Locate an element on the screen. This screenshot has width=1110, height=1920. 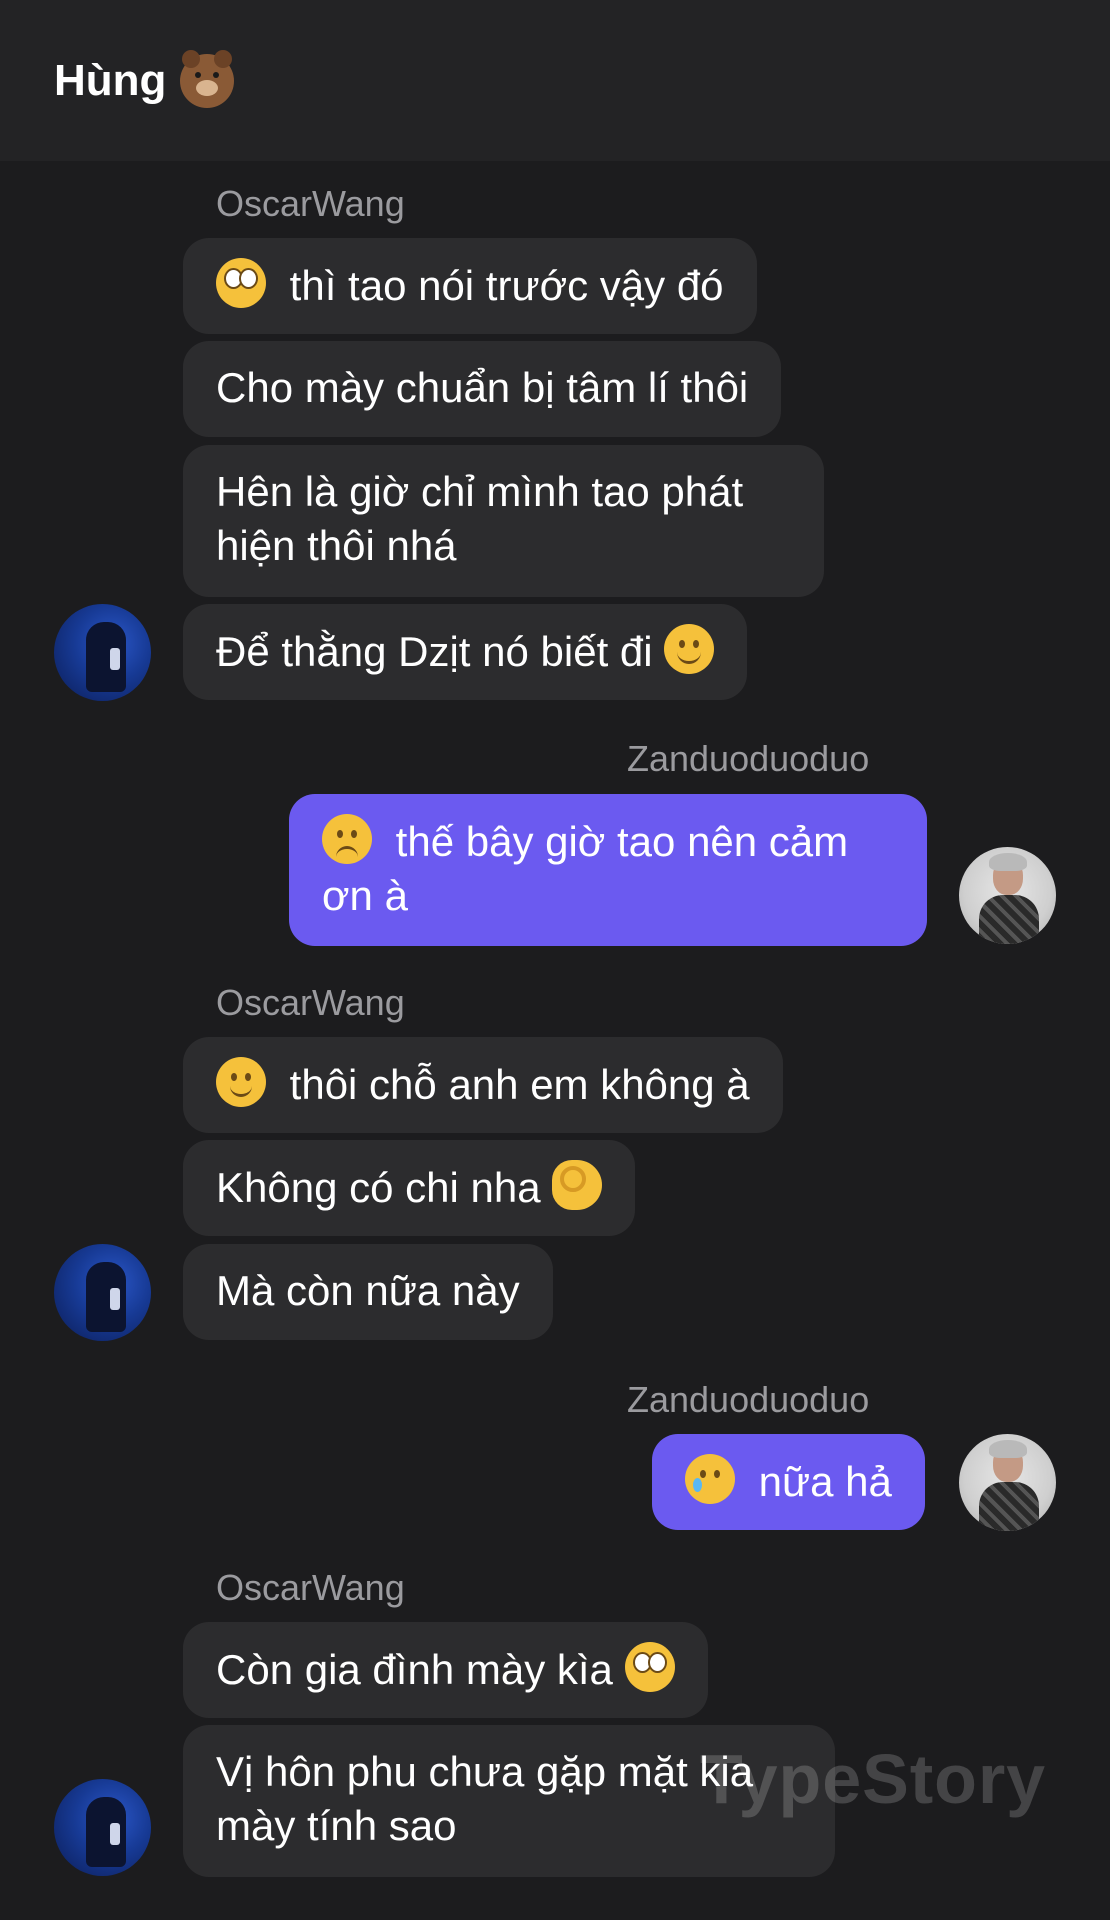
message-bubble: thì tao nói trước vậy đó is located at coordinates (470, 286).